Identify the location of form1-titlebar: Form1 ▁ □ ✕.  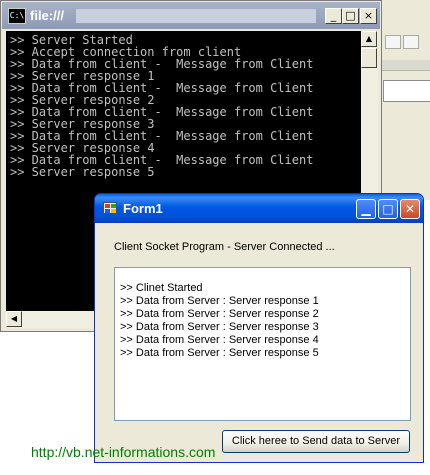
(259, 208).